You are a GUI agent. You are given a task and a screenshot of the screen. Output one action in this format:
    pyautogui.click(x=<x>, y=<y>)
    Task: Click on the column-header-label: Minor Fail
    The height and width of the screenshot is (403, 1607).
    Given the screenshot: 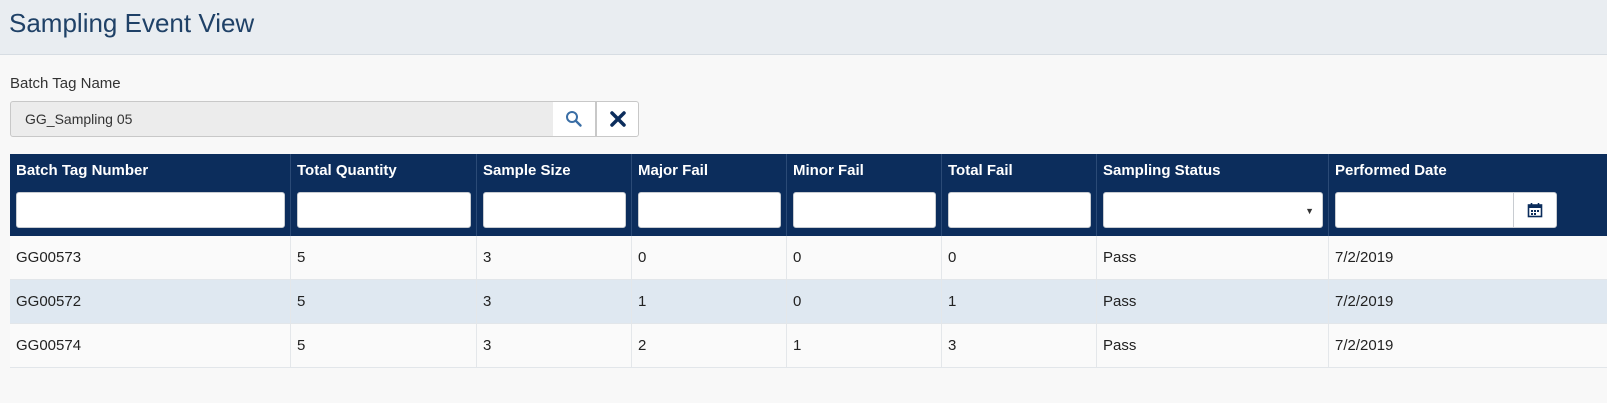 What is the action you would take?
    pyautogui.click(x=828, y=170)
    